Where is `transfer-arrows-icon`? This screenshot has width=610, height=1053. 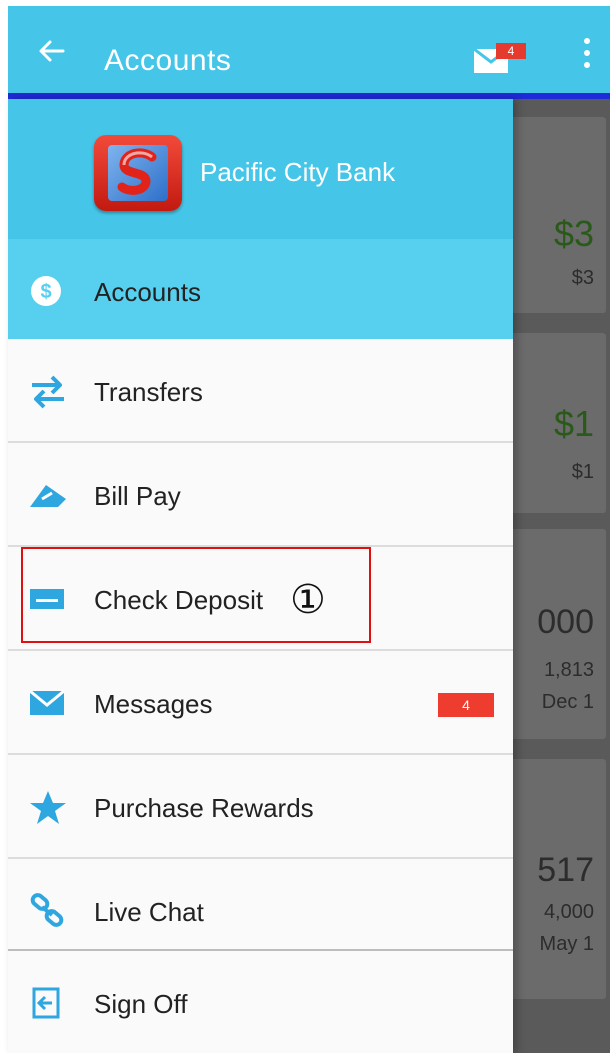
transfer-arrows-icon is located at coordinates (48, 391).